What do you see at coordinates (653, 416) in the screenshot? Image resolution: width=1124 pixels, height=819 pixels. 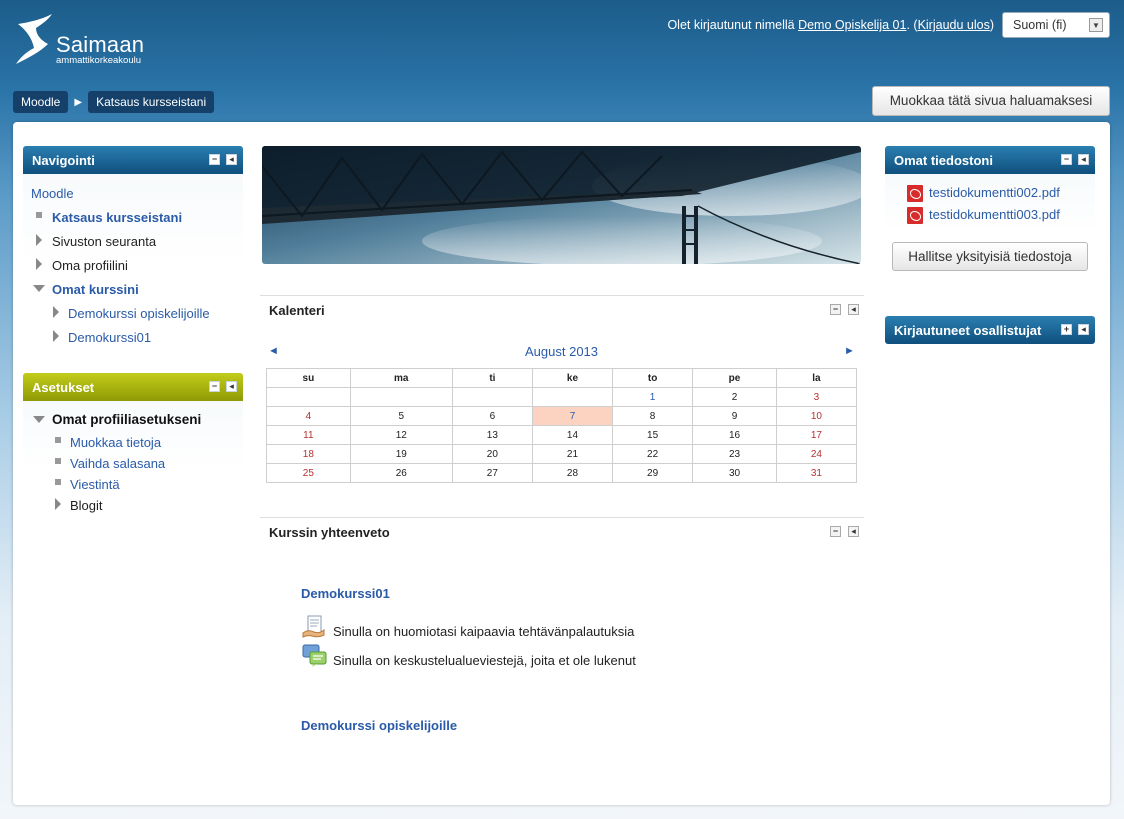 I see `calendar-day-cell: 8` at bounding box center [653, 416].